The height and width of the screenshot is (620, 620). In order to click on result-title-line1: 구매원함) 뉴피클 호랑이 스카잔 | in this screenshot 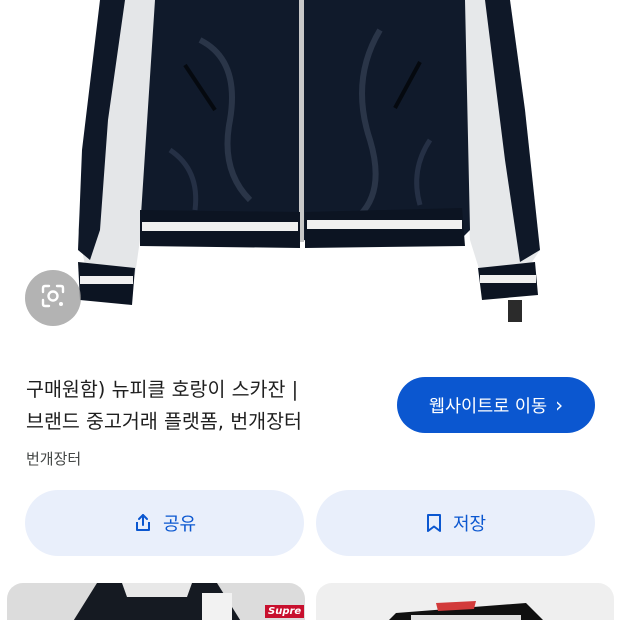, I will do `click(162, 389)`.